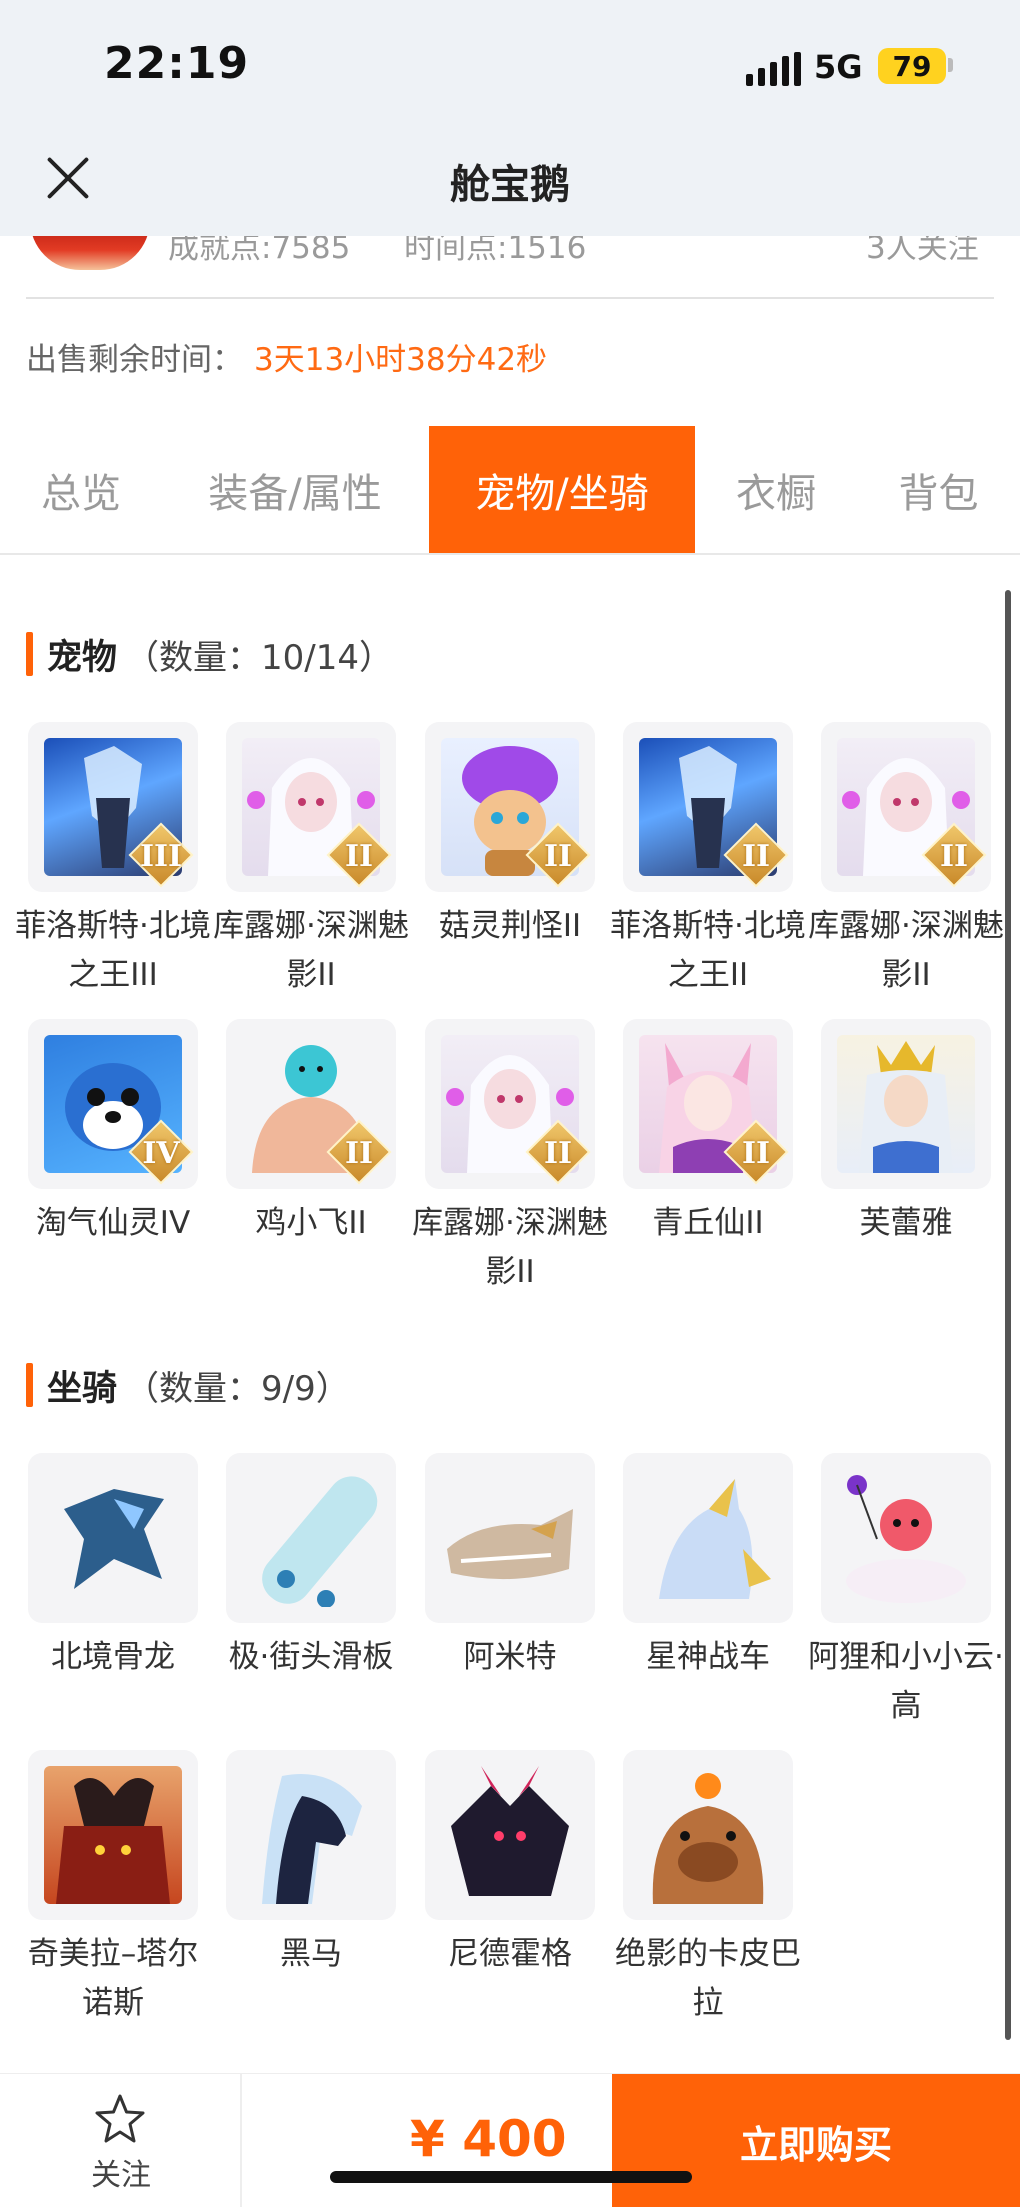 The height and width of the screenshot is (2207, 1020). Describe the element at coordinates (510, 185) in the screenshot. I see `page-title: 舱宝鹅` at that location.